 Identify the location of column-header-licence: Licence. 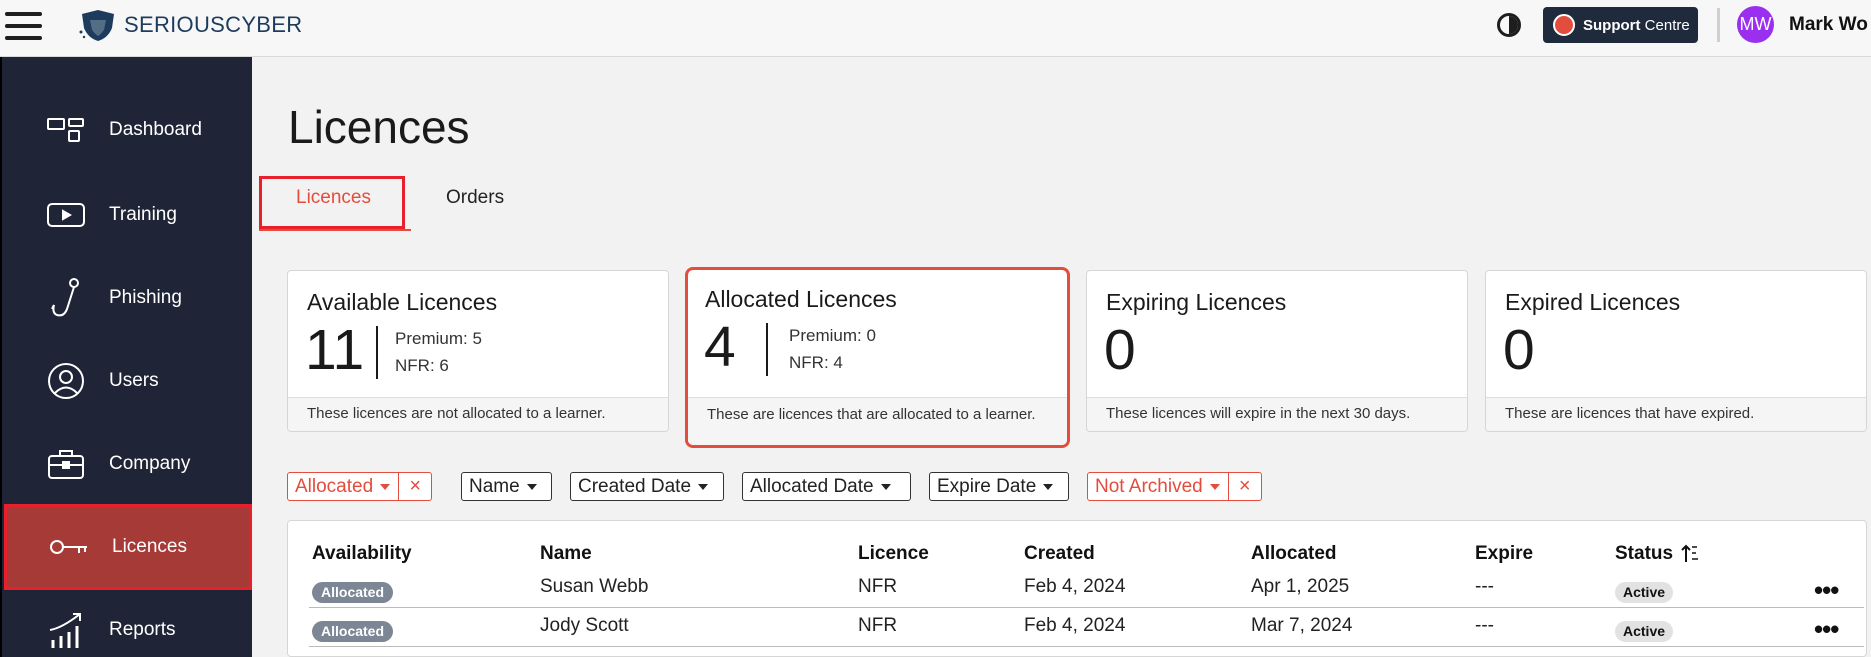
(893, 554).